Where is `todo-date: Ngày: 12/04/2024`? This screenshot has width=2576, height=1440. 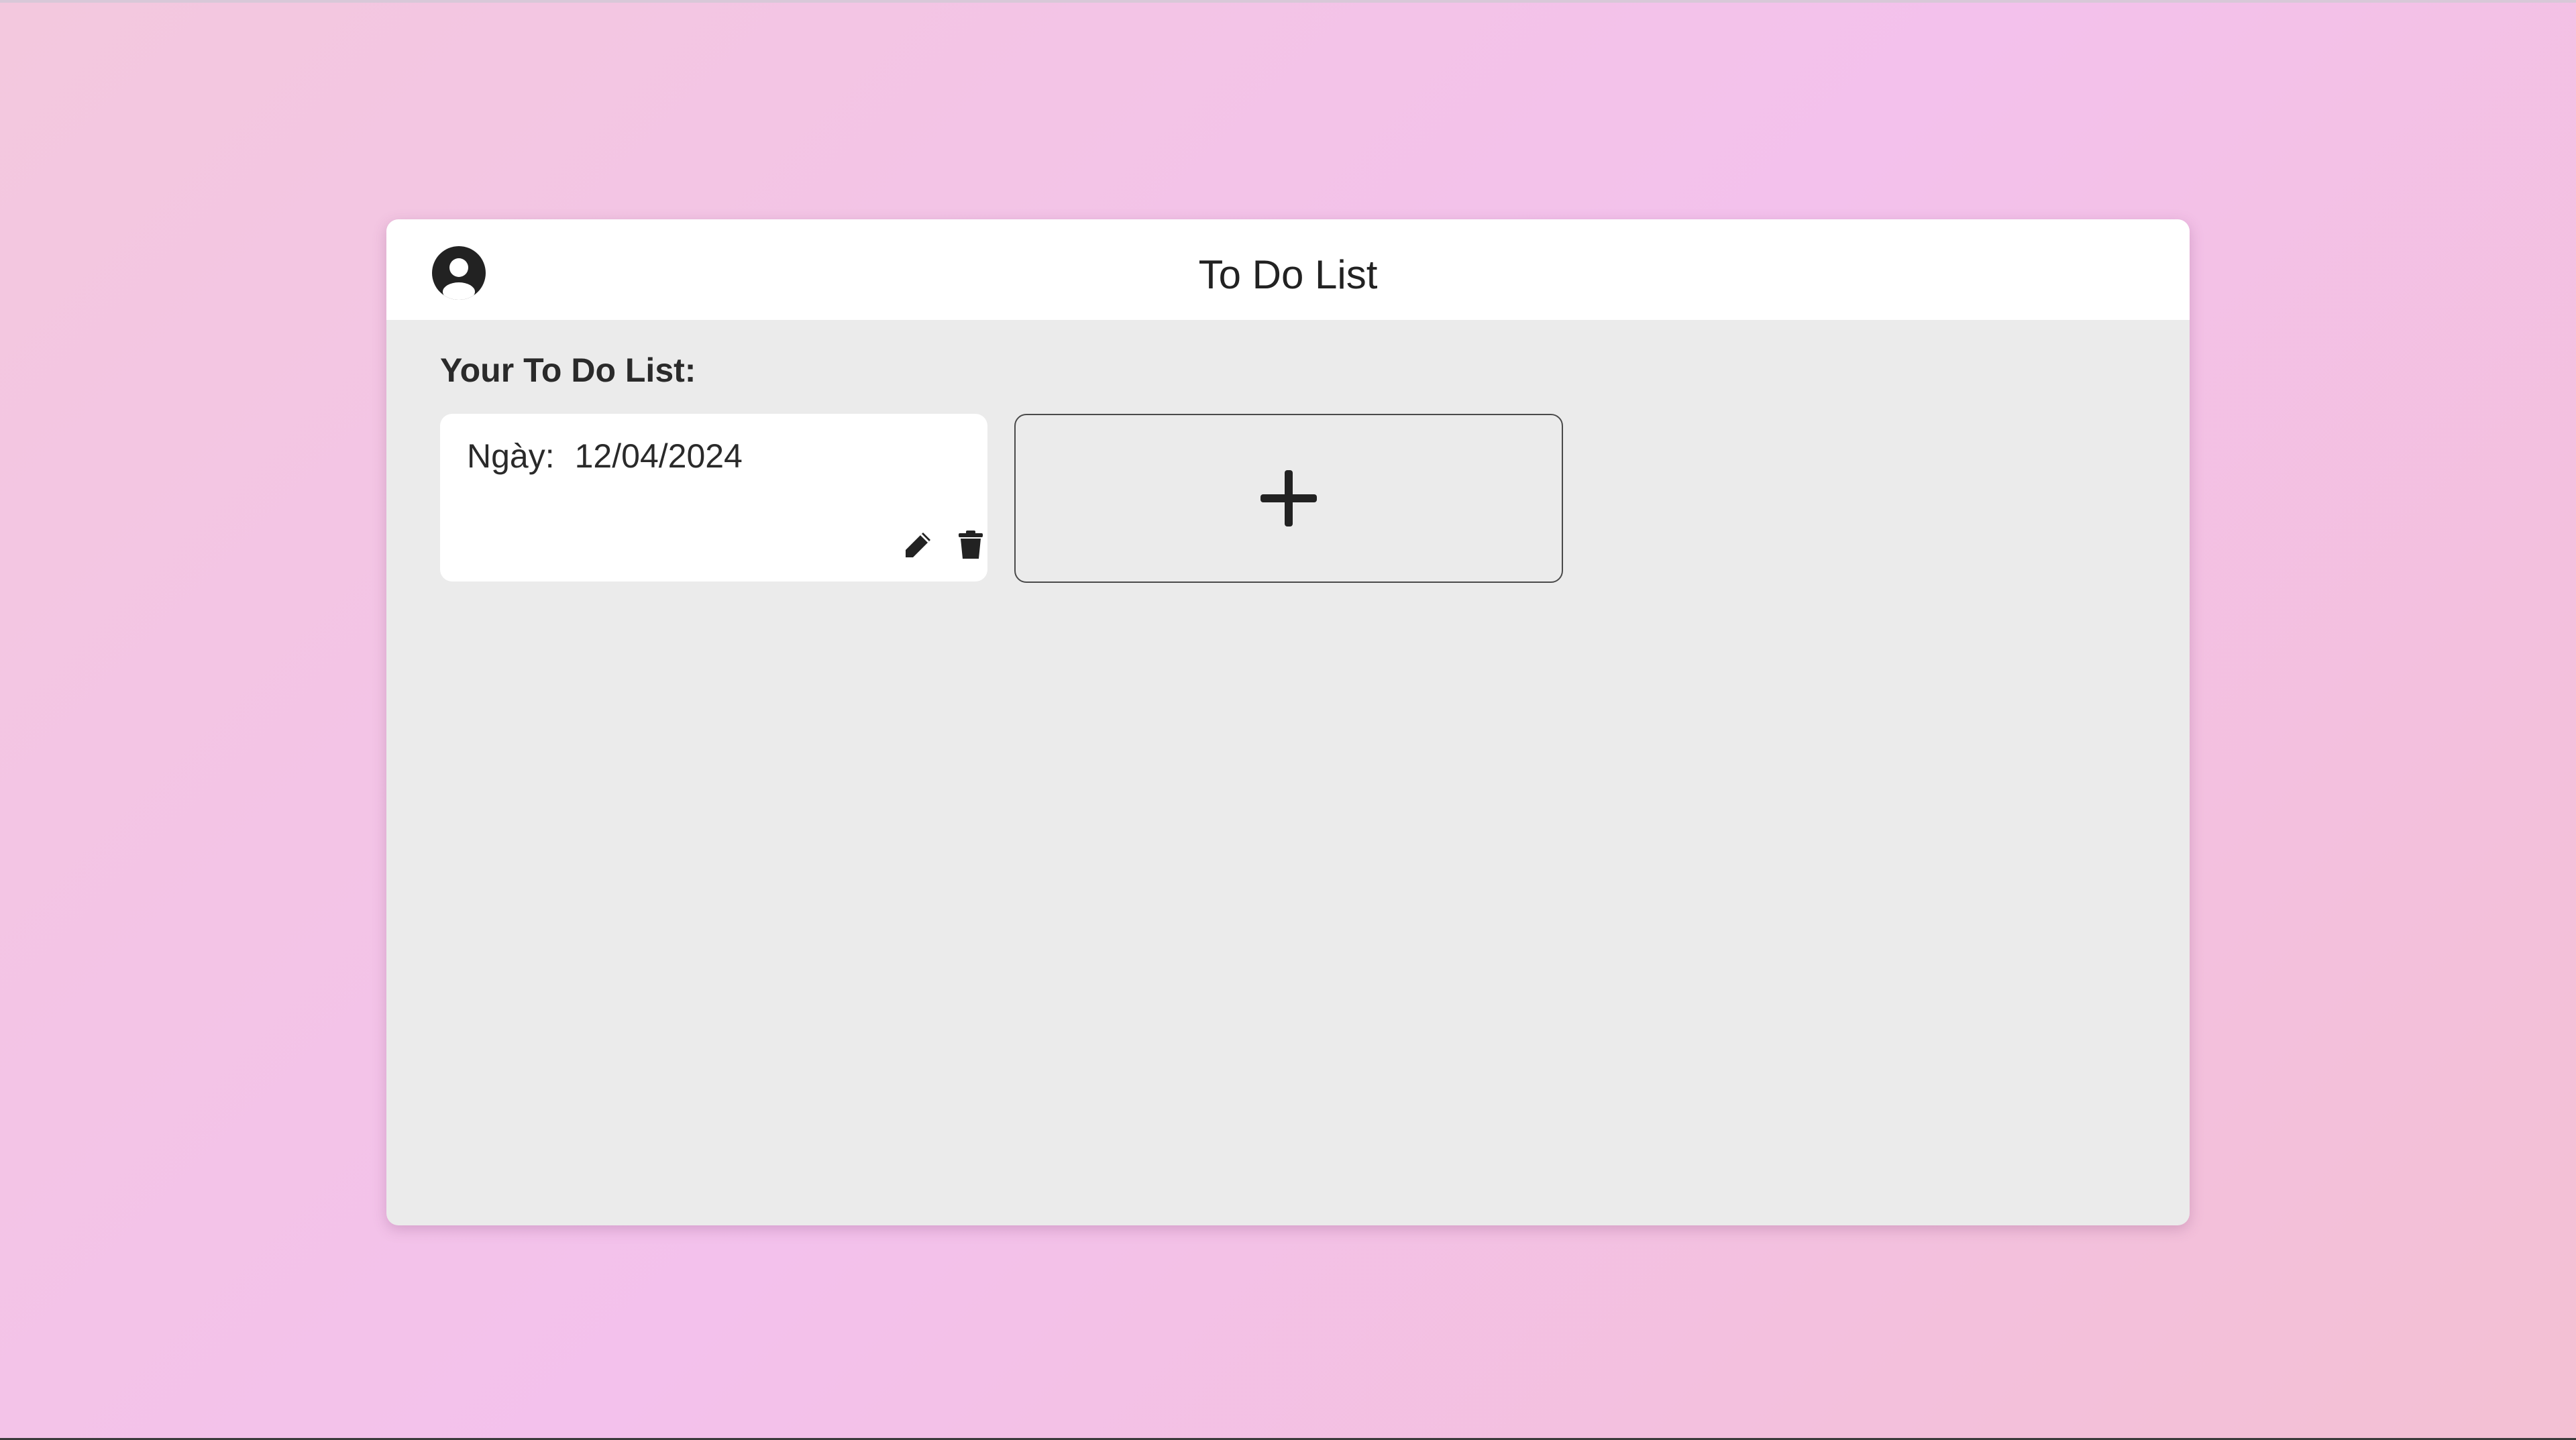 todo-date: Ngày: 12/04/2024 is located at coordinates (605, 456).